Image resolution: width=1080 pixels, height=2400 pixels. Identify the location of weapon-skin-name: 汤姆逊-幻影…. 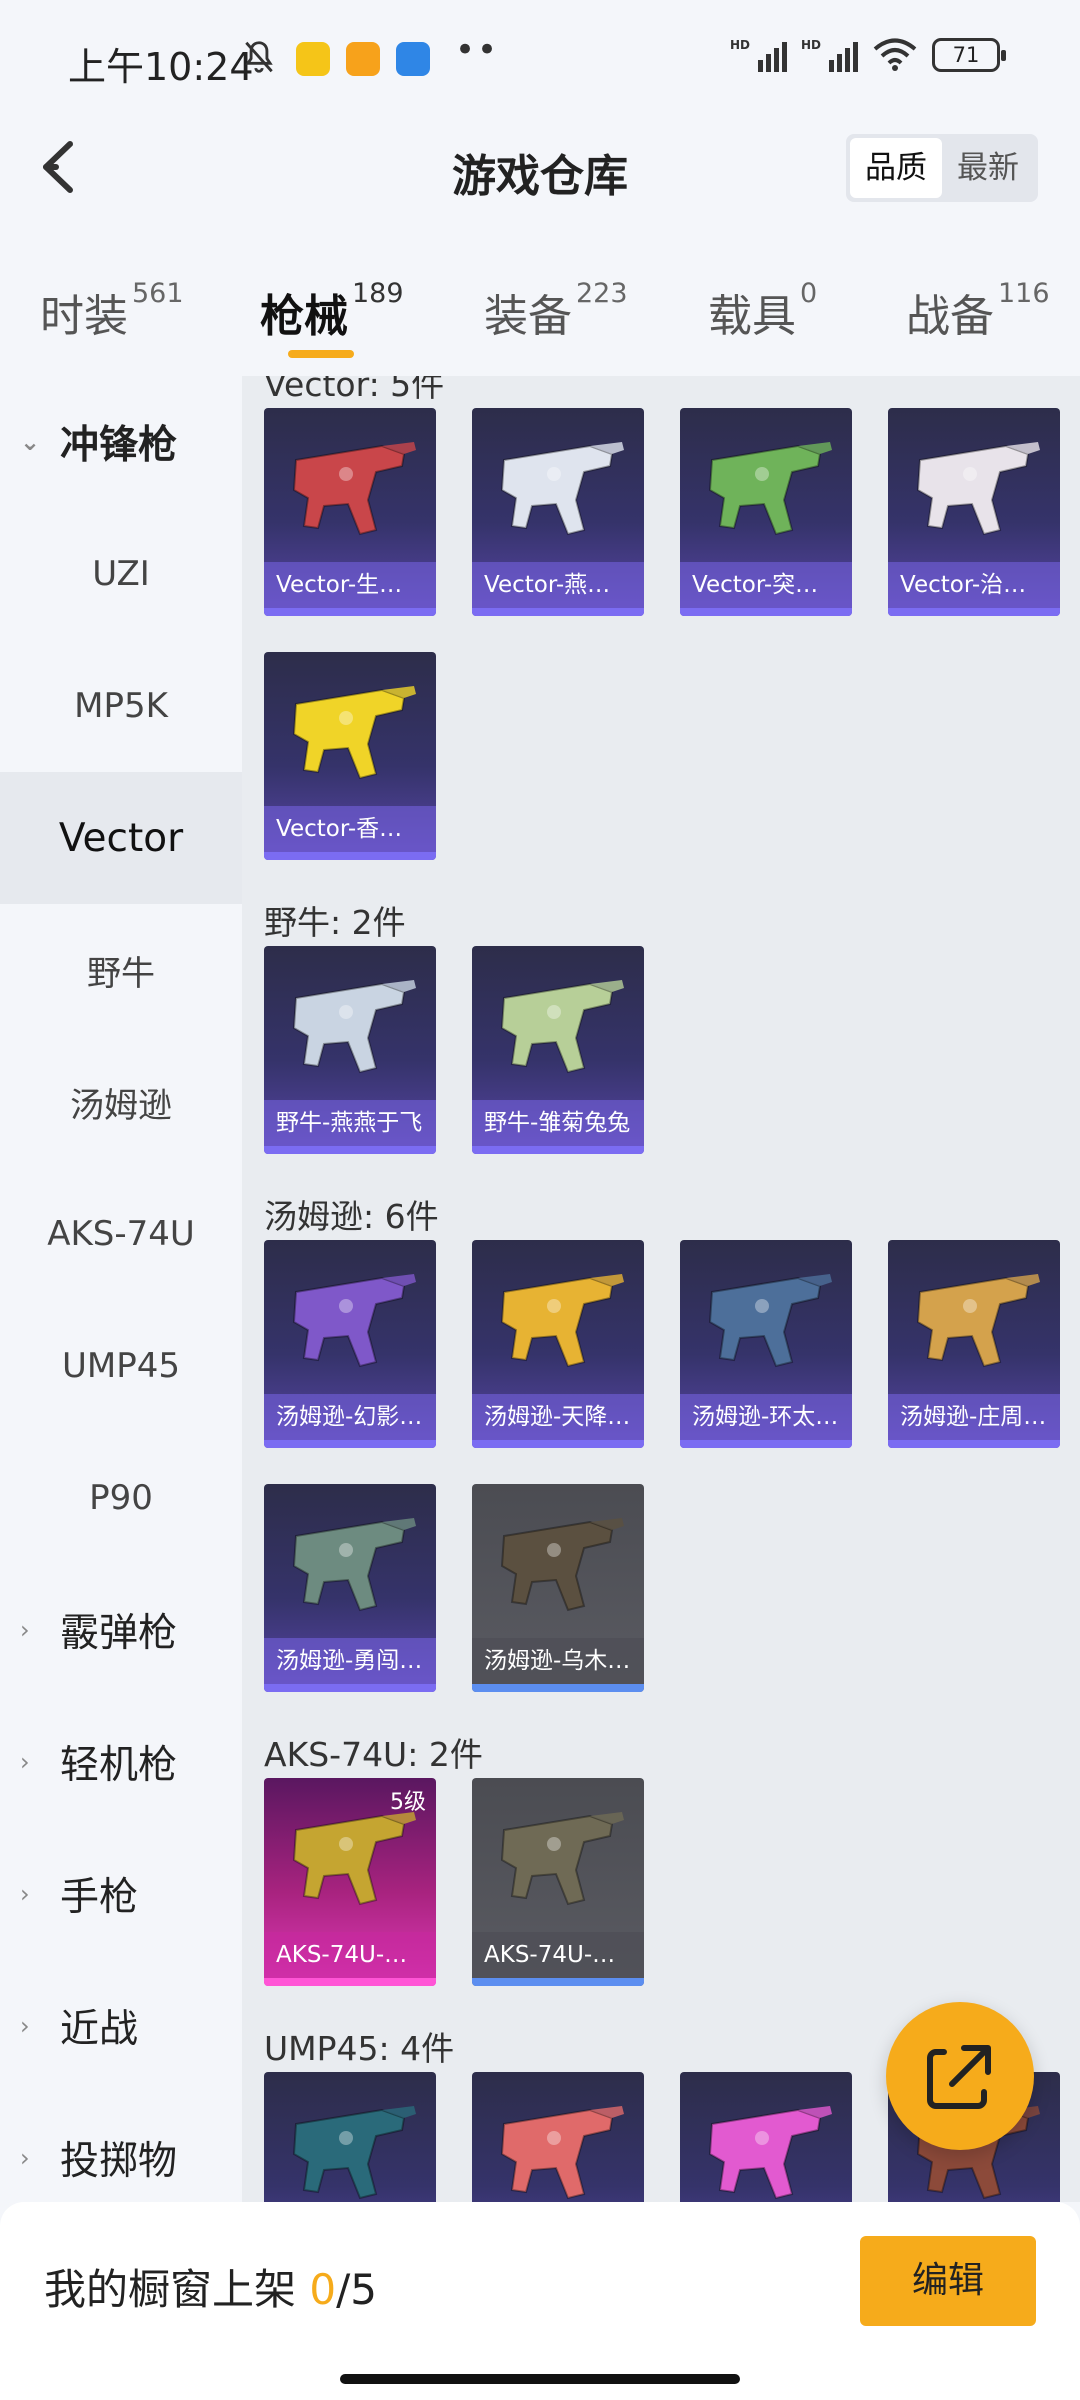
(350, 1417).